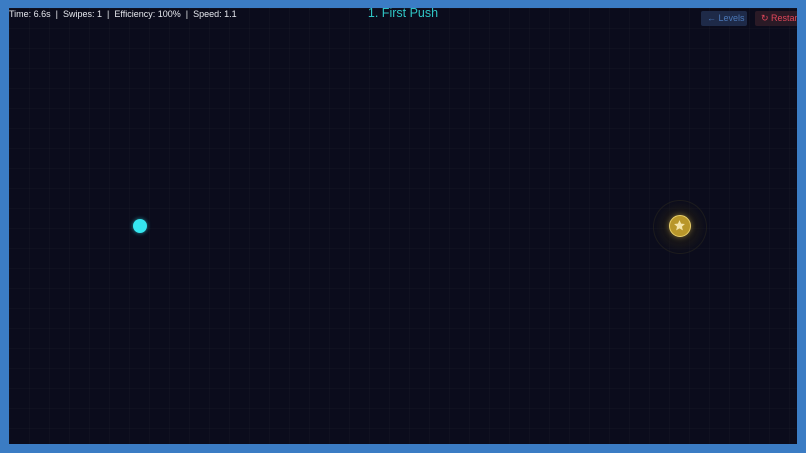  What do you see at coordinates (140, 226) in the screenshot?
I see `player-ball` at bounding box center [140, 226].